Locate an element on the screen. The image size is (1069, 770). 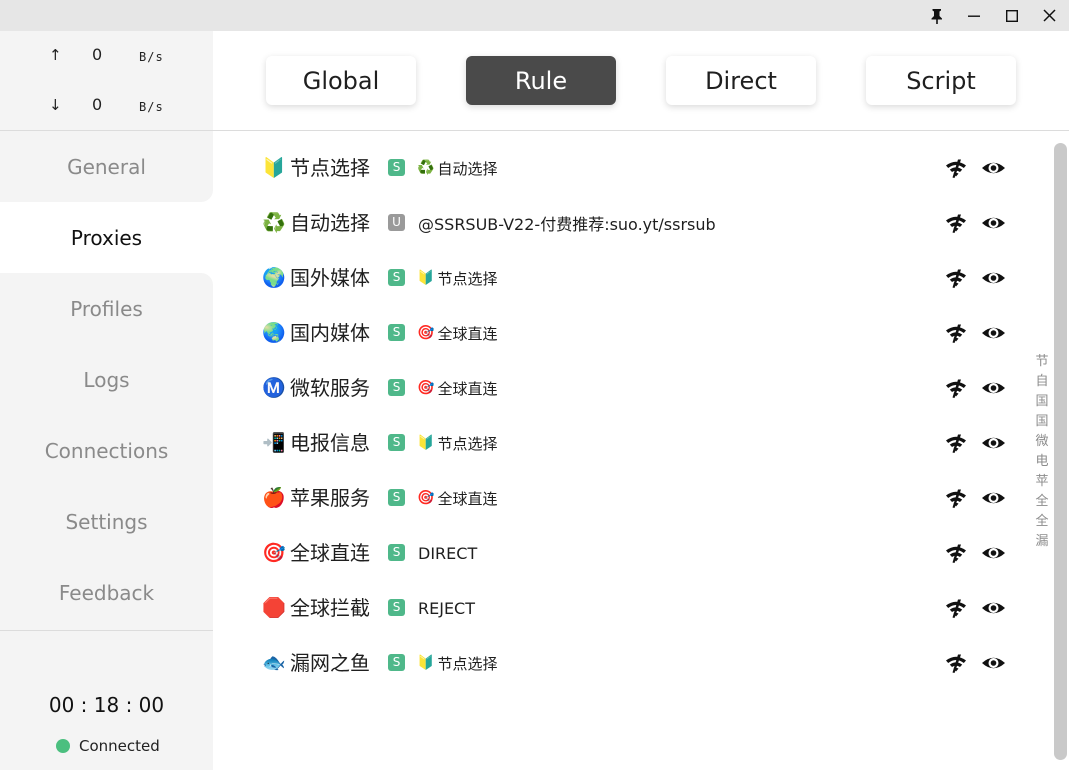
group-emoji-icon: 🍎 is located at coordinates (274, 498).